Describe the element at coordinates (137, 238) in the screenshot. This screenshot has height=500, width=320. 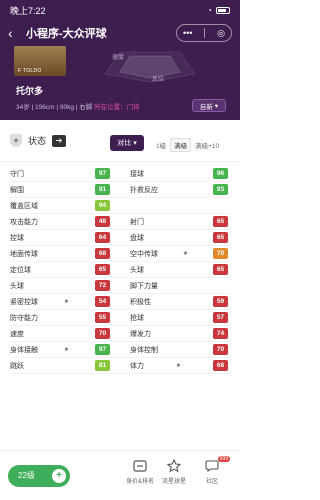
I see `attribute-name: 盘球` at that location.